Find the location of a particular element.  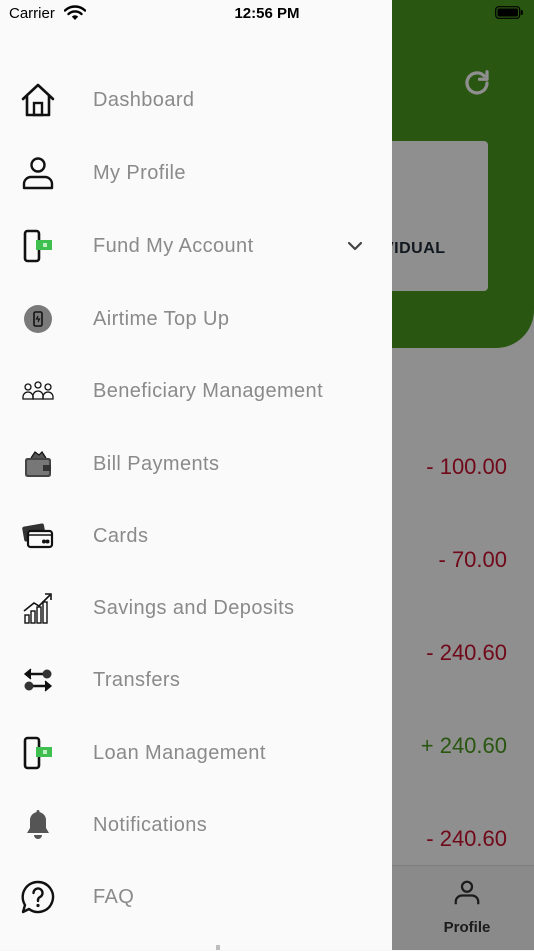

menu-item-cards: Cards is located at coordinates (196, 536).